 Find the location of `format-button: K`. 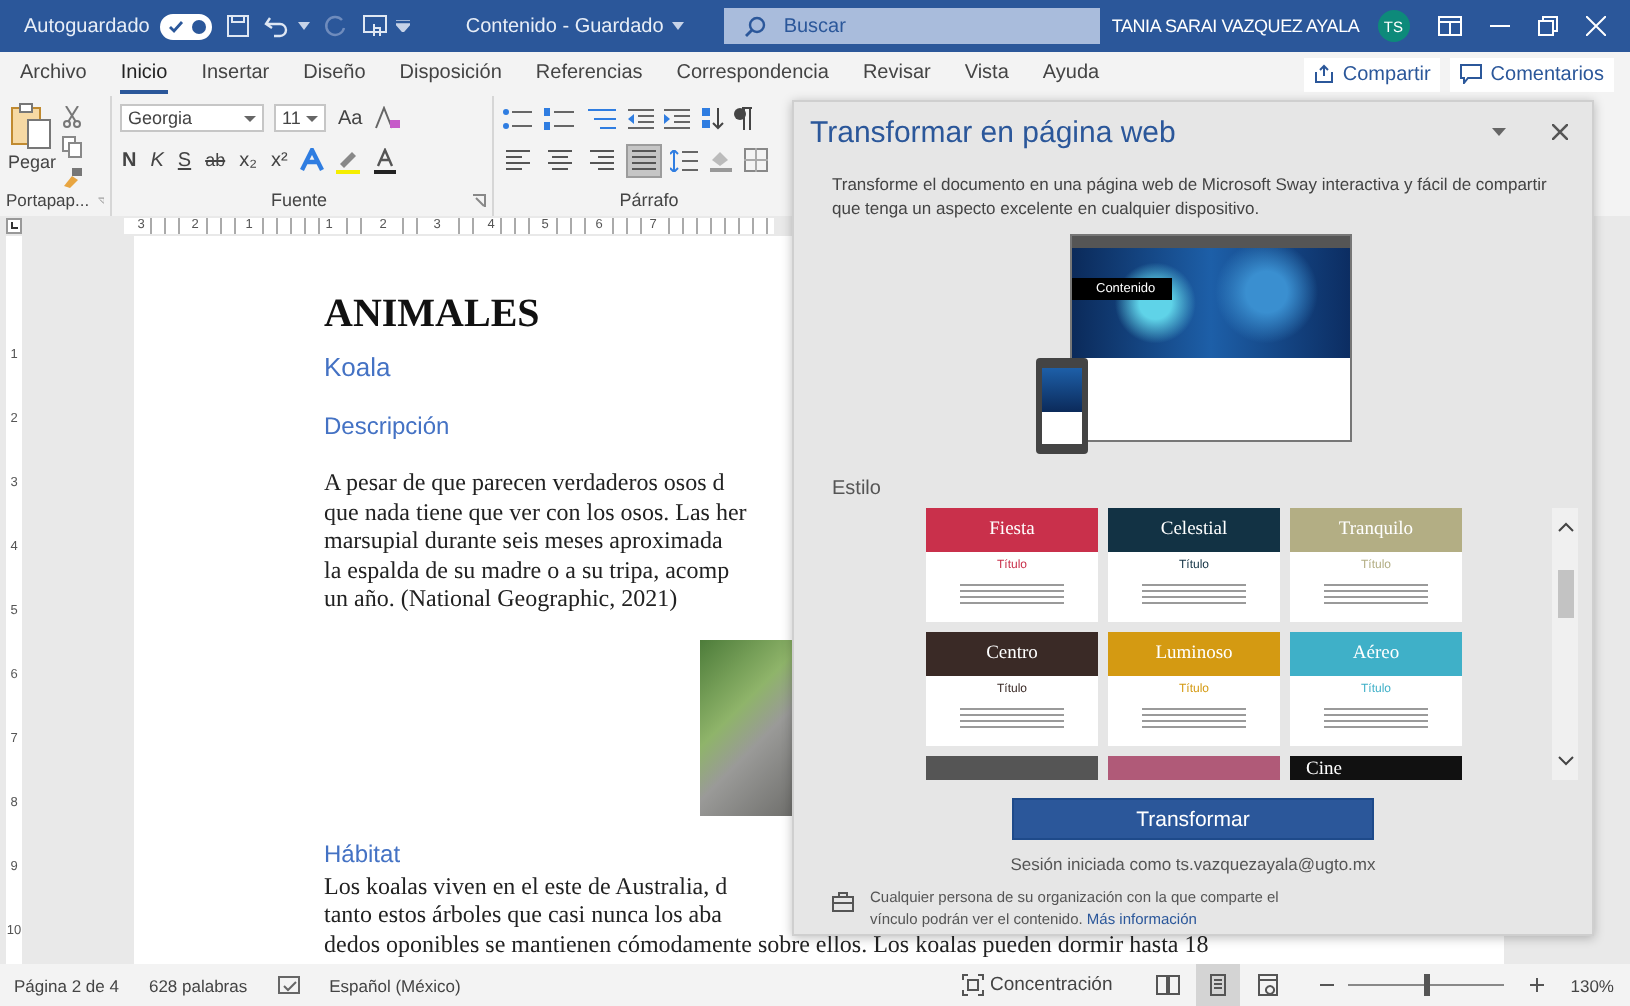

format-button: K is located at coordinates (157, 160).